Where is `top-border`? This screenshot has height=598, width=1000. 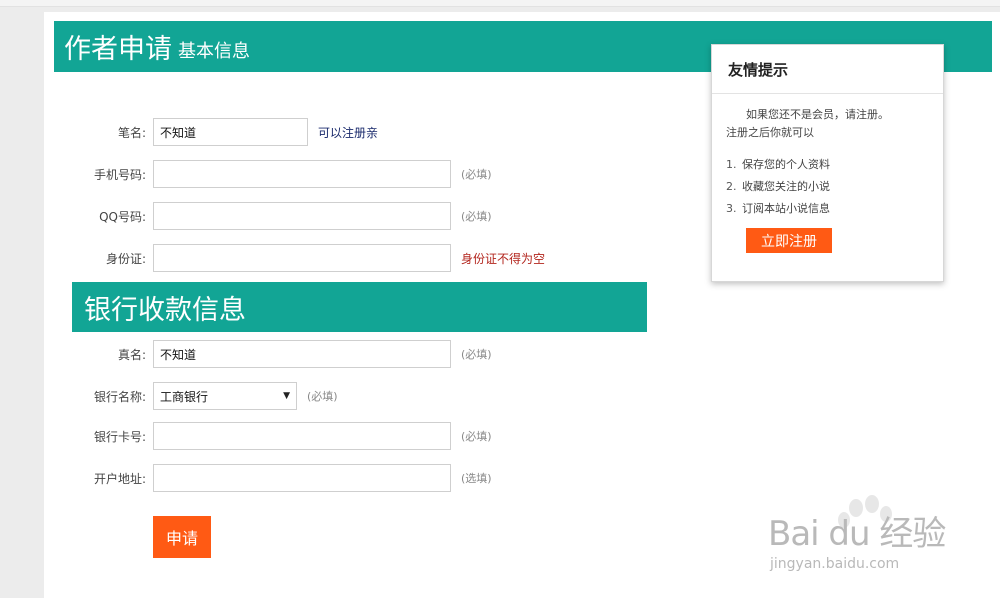
top-border is located at coordinates (500, 3).